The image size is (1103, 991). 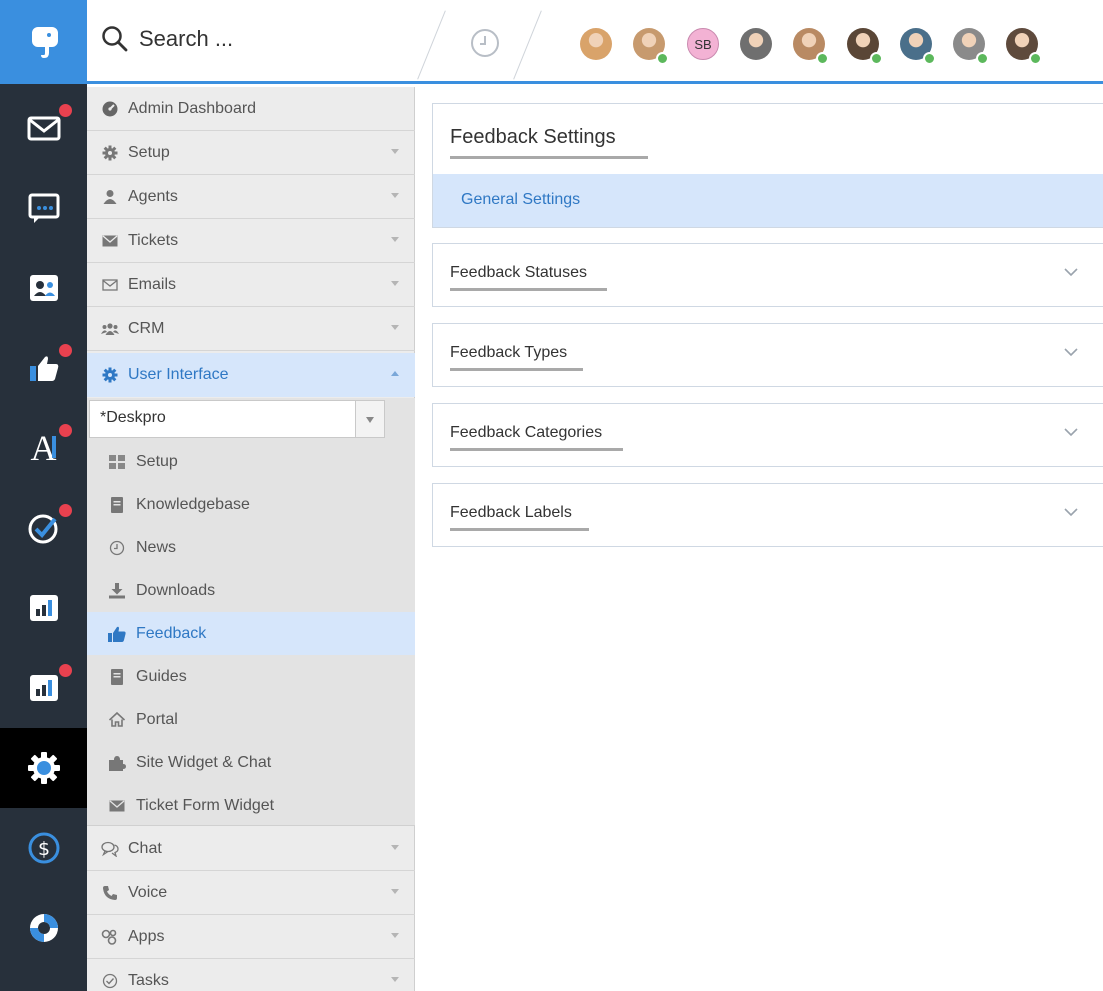 I want to click on section-feedback-statuses: Feedback Statuses, so click(x=767, y=275).